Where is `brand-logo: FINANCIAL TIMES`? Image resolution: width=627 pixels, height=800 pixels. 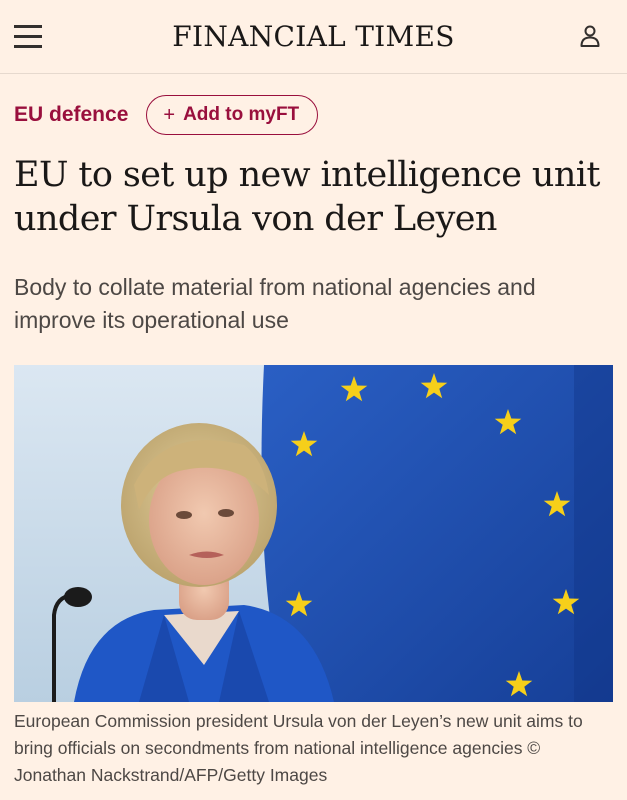
brand-logo: FINANCIAL TIMES is located at coordinates (313, 36).